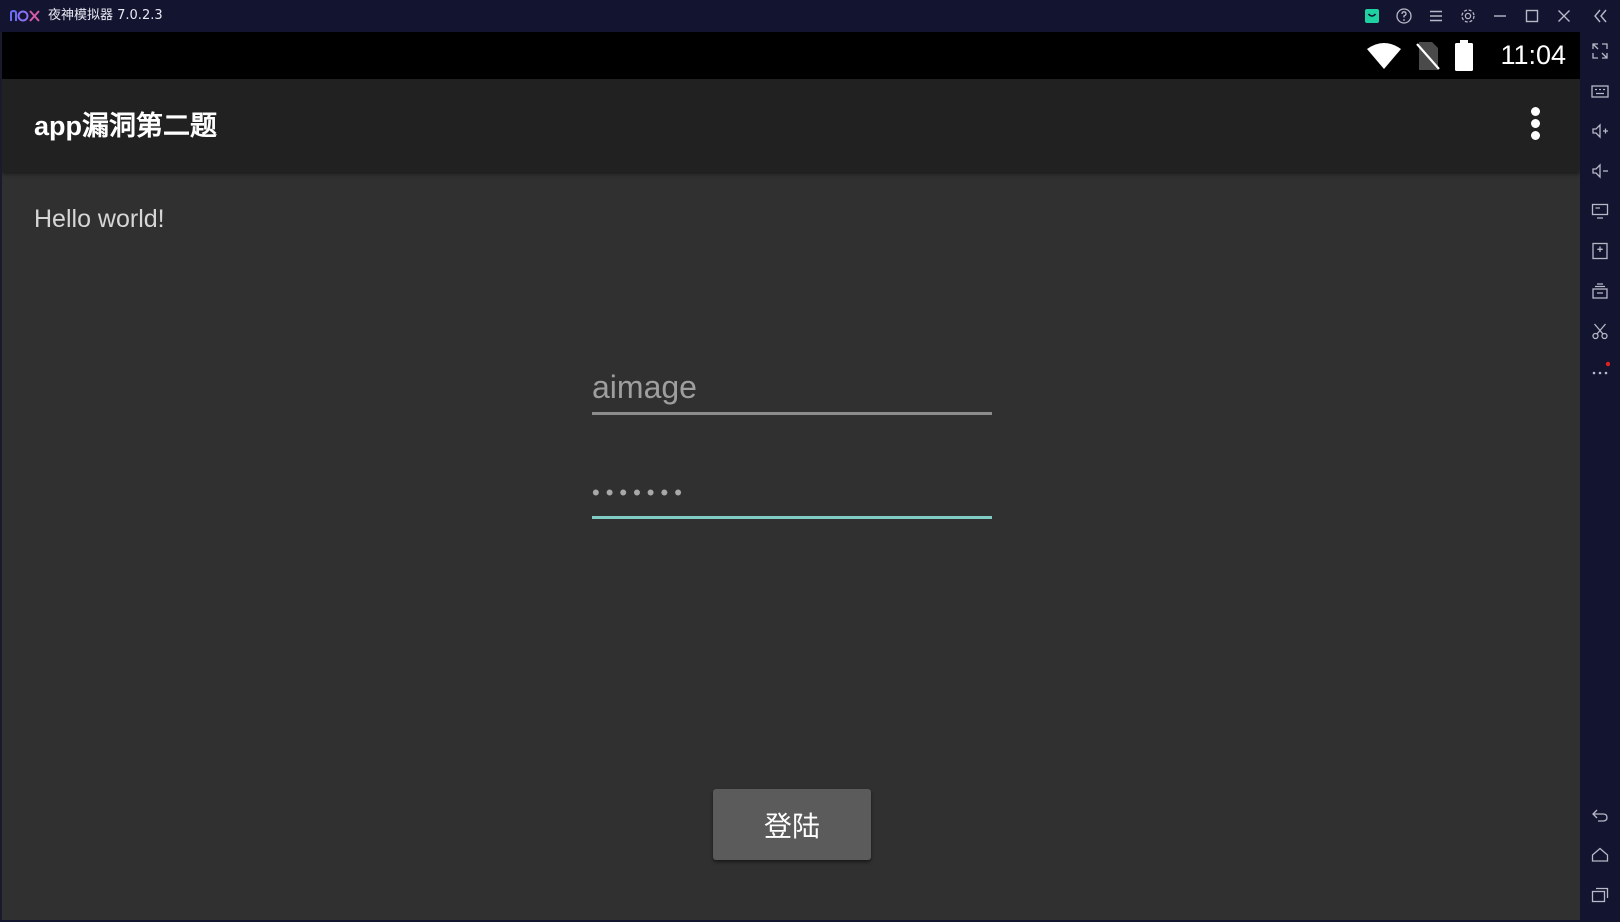  What do you see at coordinates (1404, 16) in the screenshot?
I see `help-icon` at bounding box center [1404, 16].